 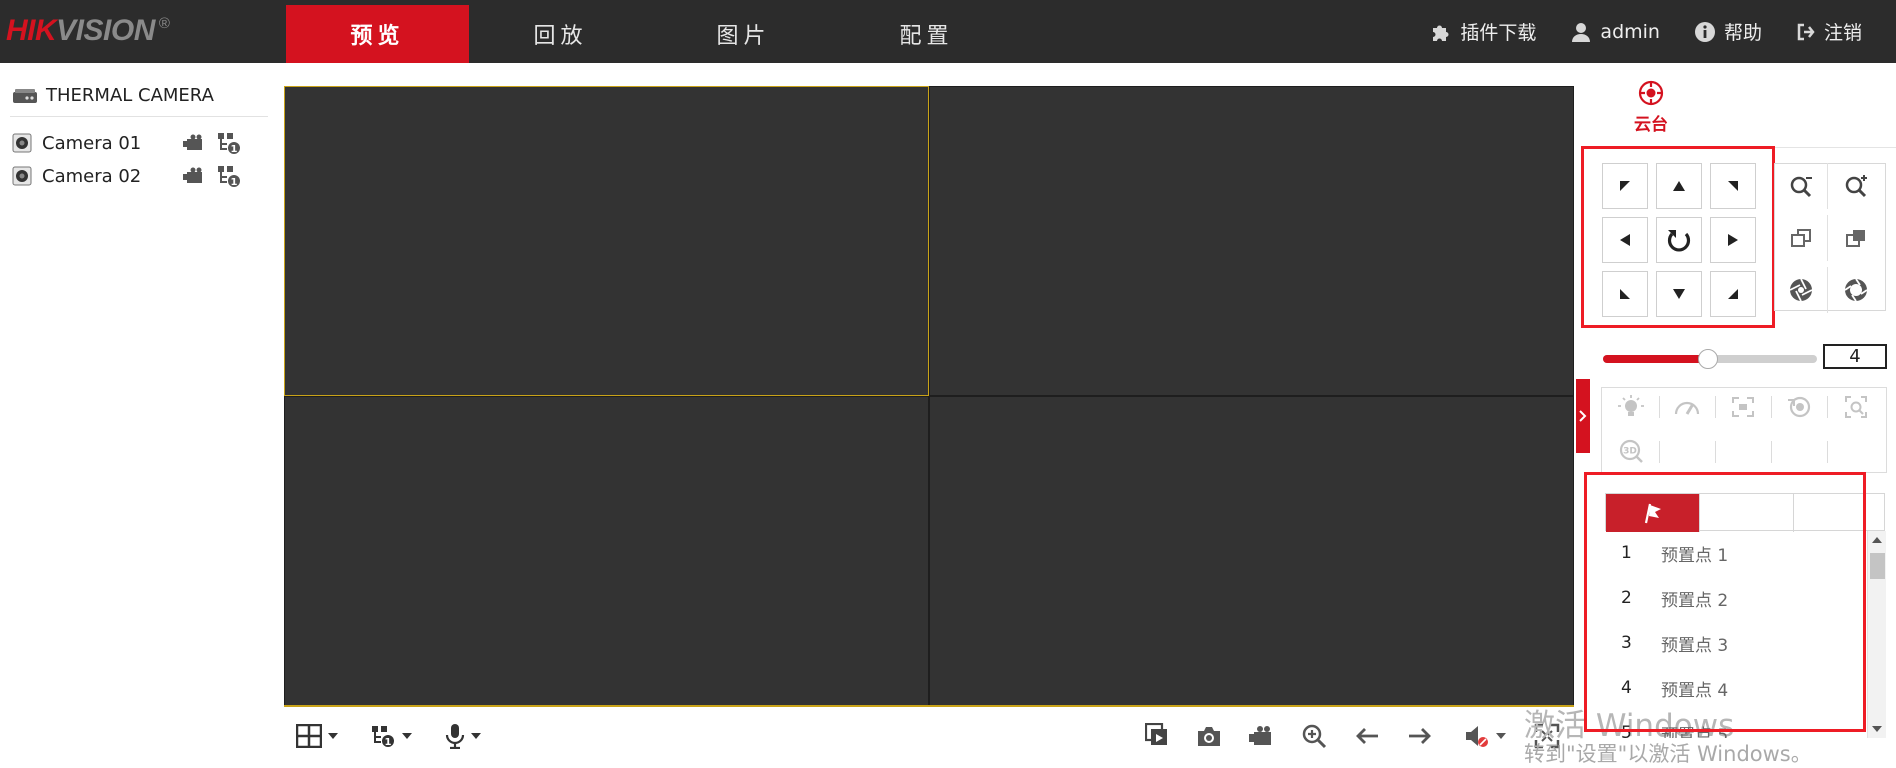 I want to click on tab-pattern, so click(x=1840, y=513).